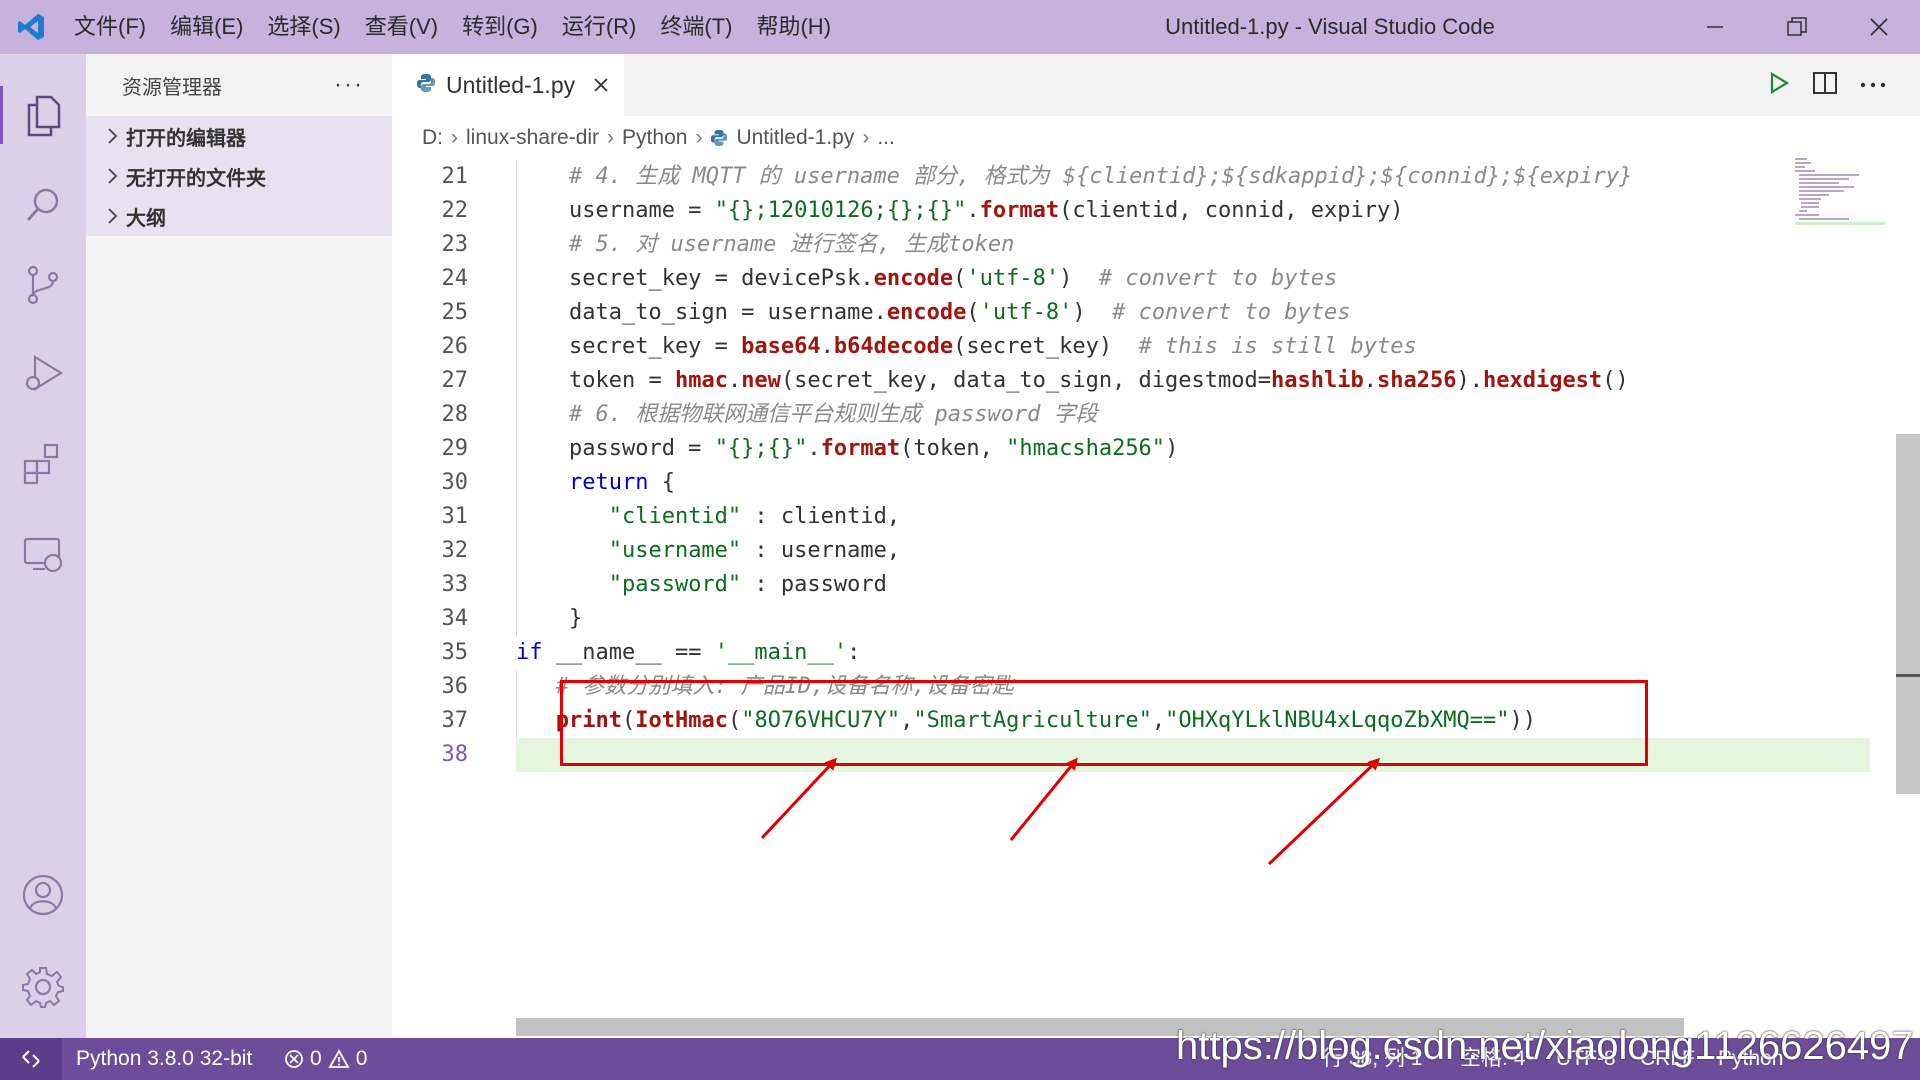 Image resolution: width=1920 pixels, height=1080 pixels. I want to click on warning-icon, so click(339, 1058).